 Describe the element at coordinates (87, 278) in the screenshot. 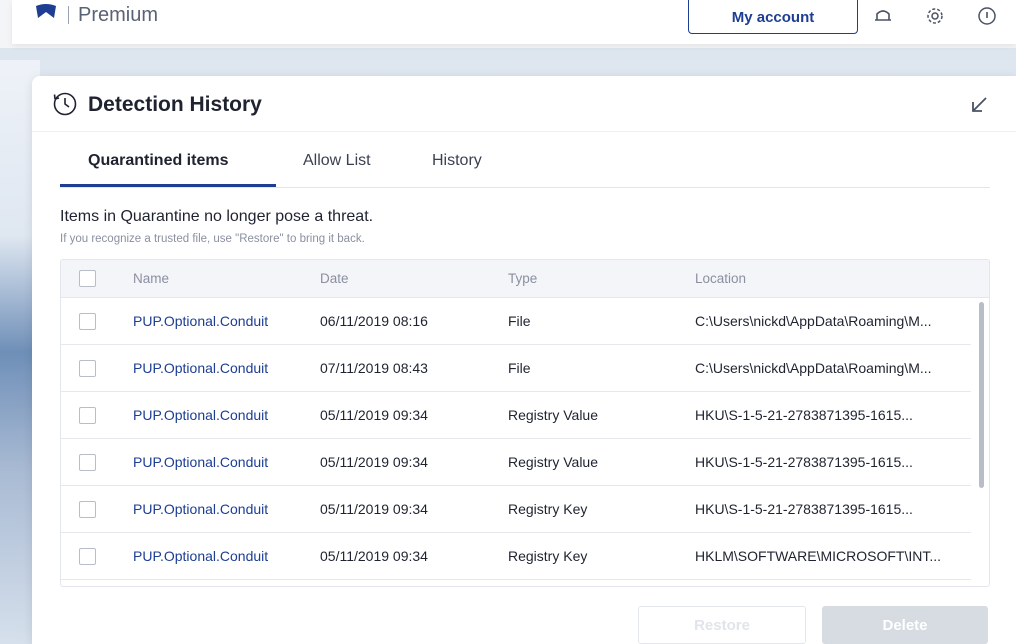

I see `select-all-checkbox` at that location.